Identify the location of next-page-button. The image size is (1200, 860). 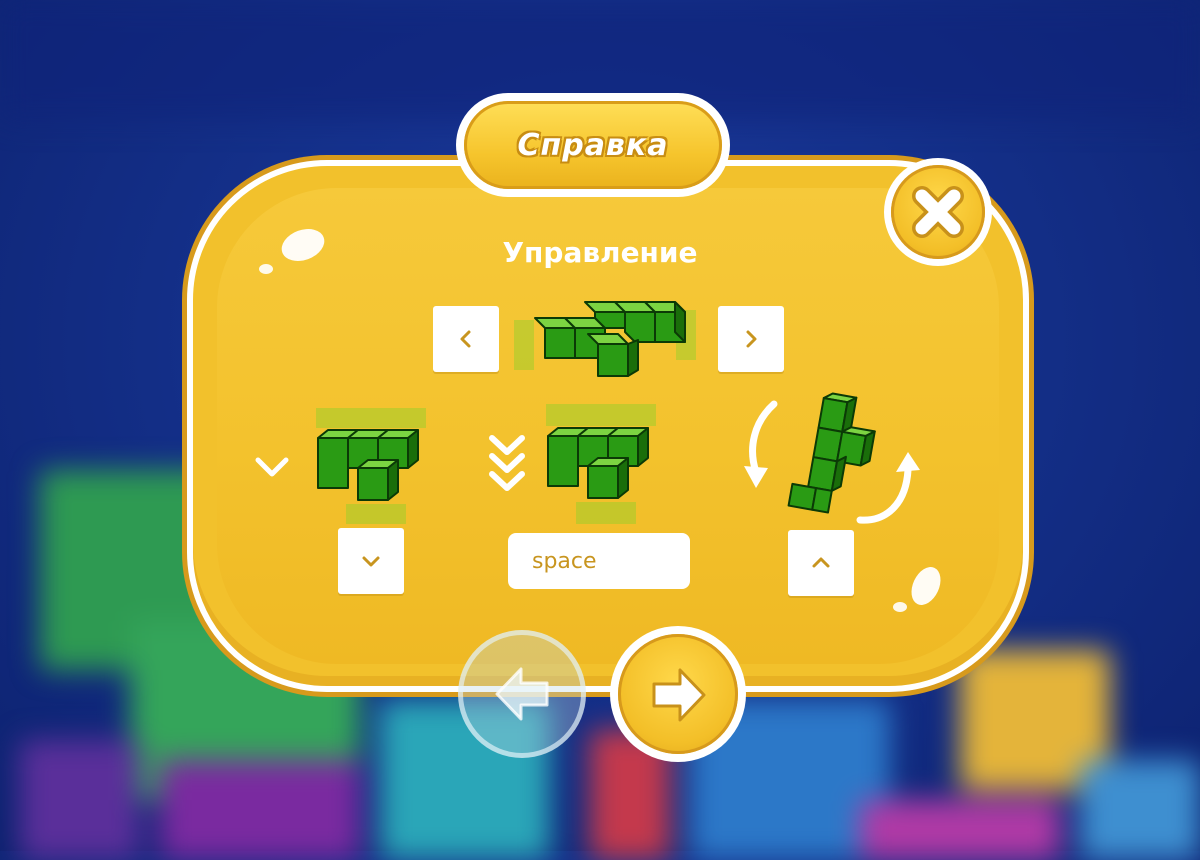
(678, 694).